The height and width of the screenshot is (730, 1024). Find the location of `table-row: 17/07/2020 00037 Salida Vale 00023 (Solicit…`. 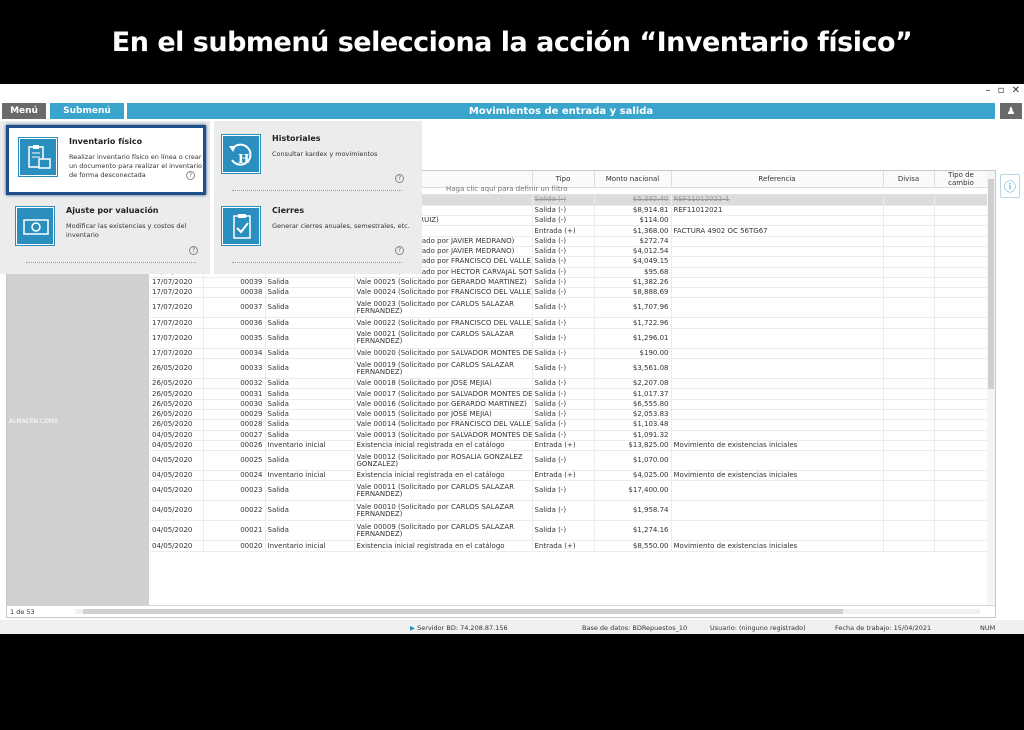

table-row: 17/07/2020 00037 Salida Vale 00023 (Solicit… is located at coordinates (569, 308).